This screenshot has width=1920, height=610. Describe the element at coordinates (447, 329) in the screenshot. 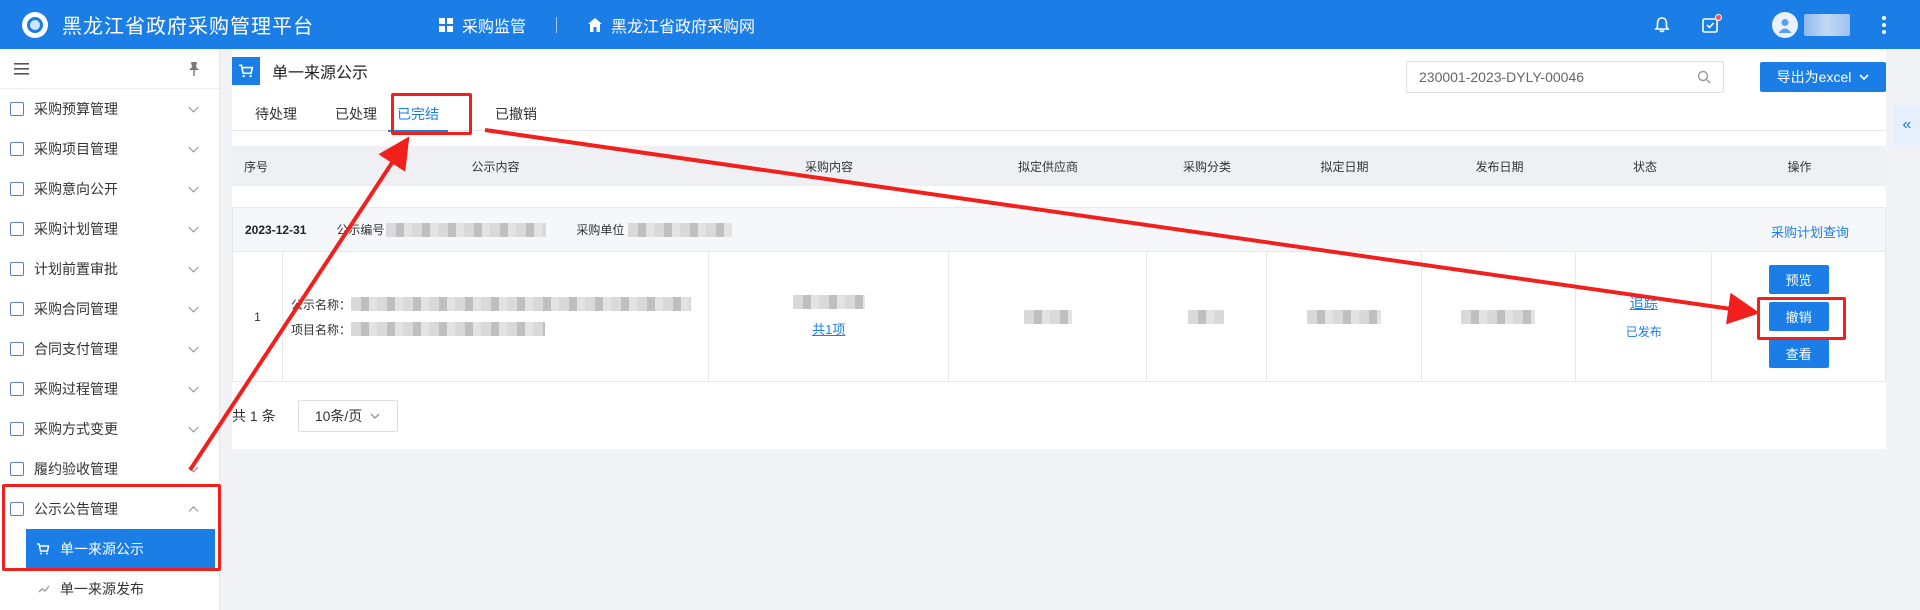

I see `project-name-redacted` at that location.